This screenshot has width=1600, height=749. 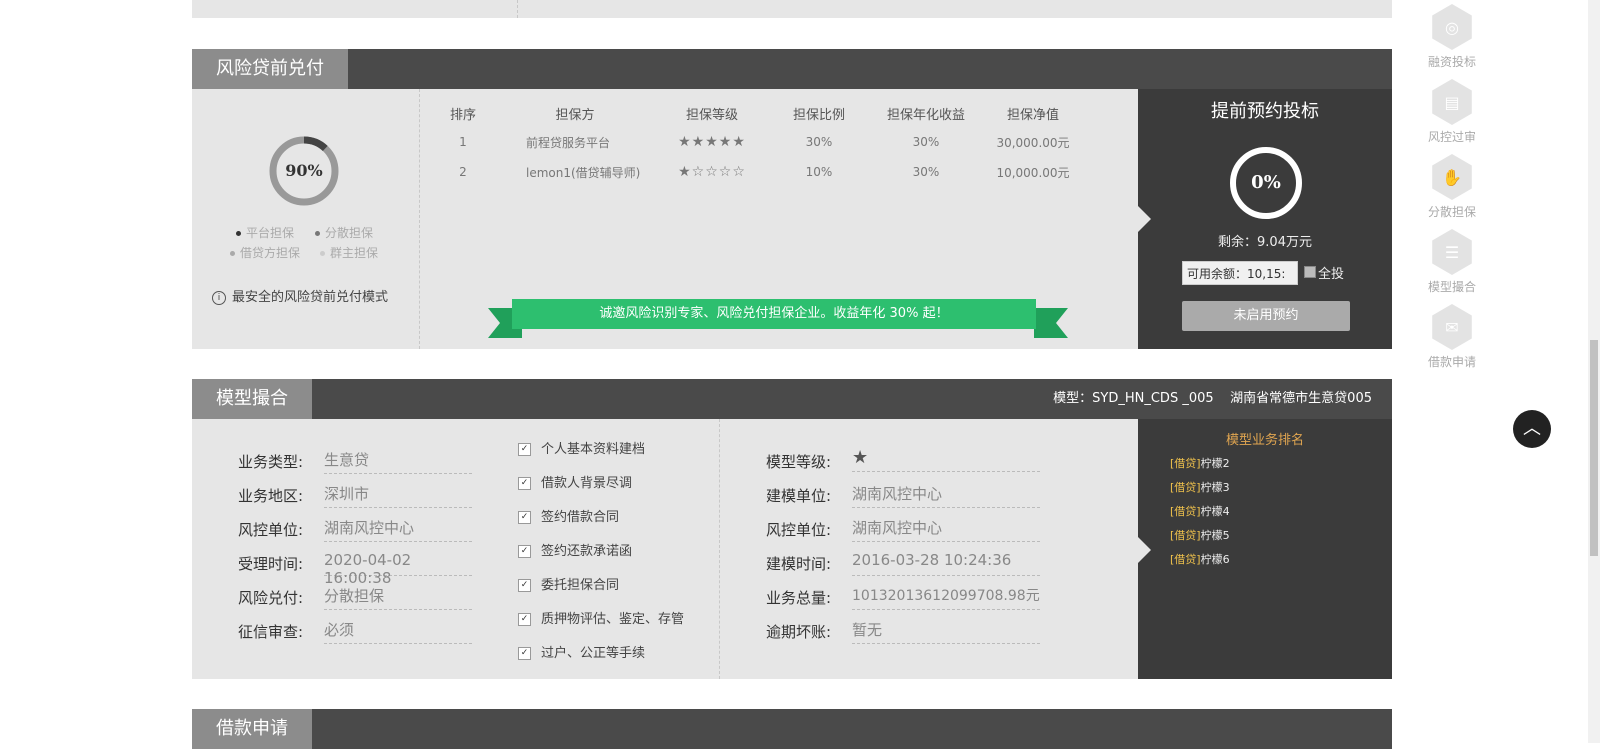 What do you see at coordinates (1200, 559) in the screenshot?
I see `ranking-item: [借贷]柠檬6` at bounding box center [1200, 559].